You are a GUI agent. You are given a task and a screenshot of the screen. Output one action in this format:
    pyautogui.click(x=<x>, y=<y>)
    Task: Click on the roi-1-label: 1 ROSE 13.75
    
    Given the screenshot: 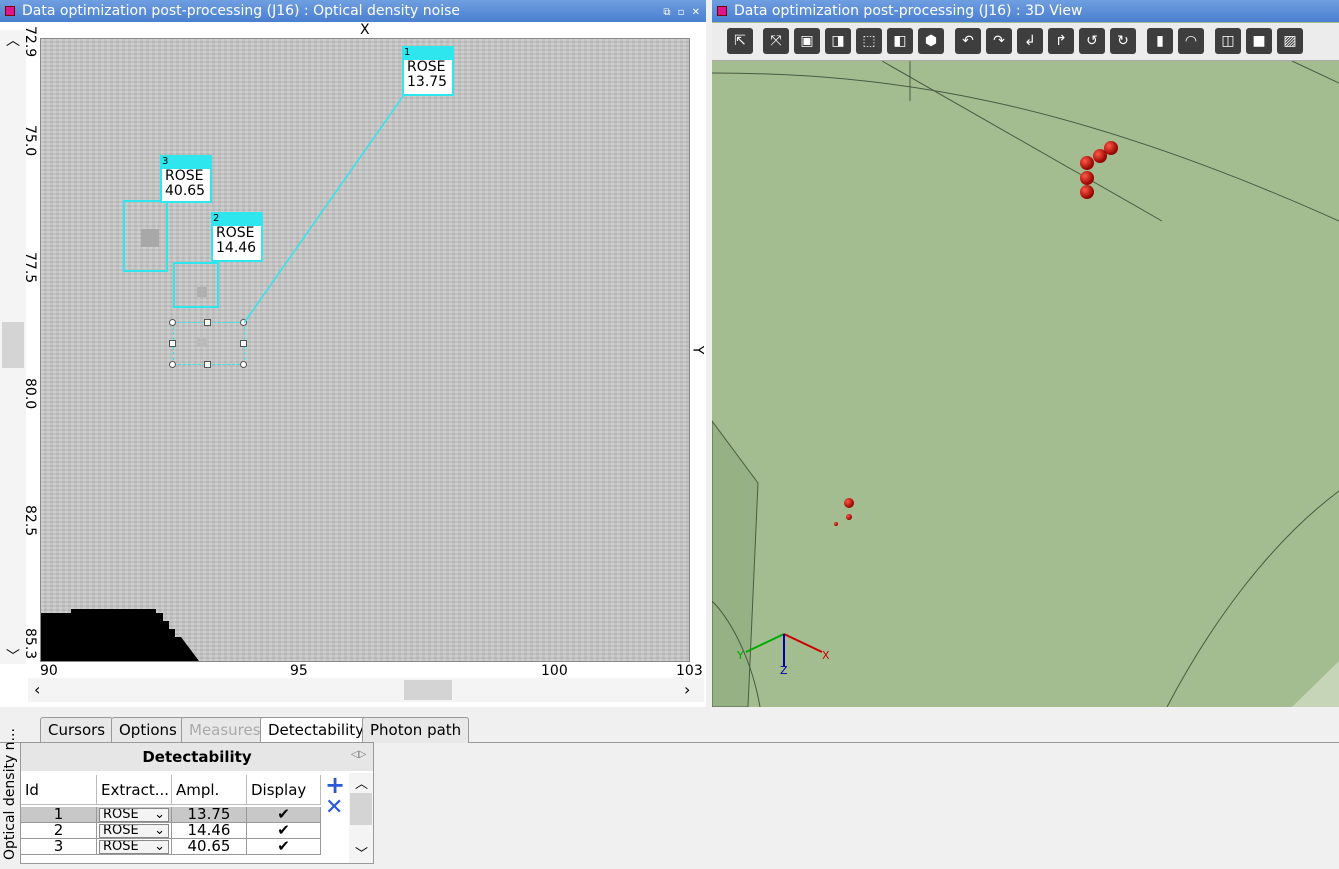 What is the action you would take?
    pyautogui.click(x=428, y=71)
    